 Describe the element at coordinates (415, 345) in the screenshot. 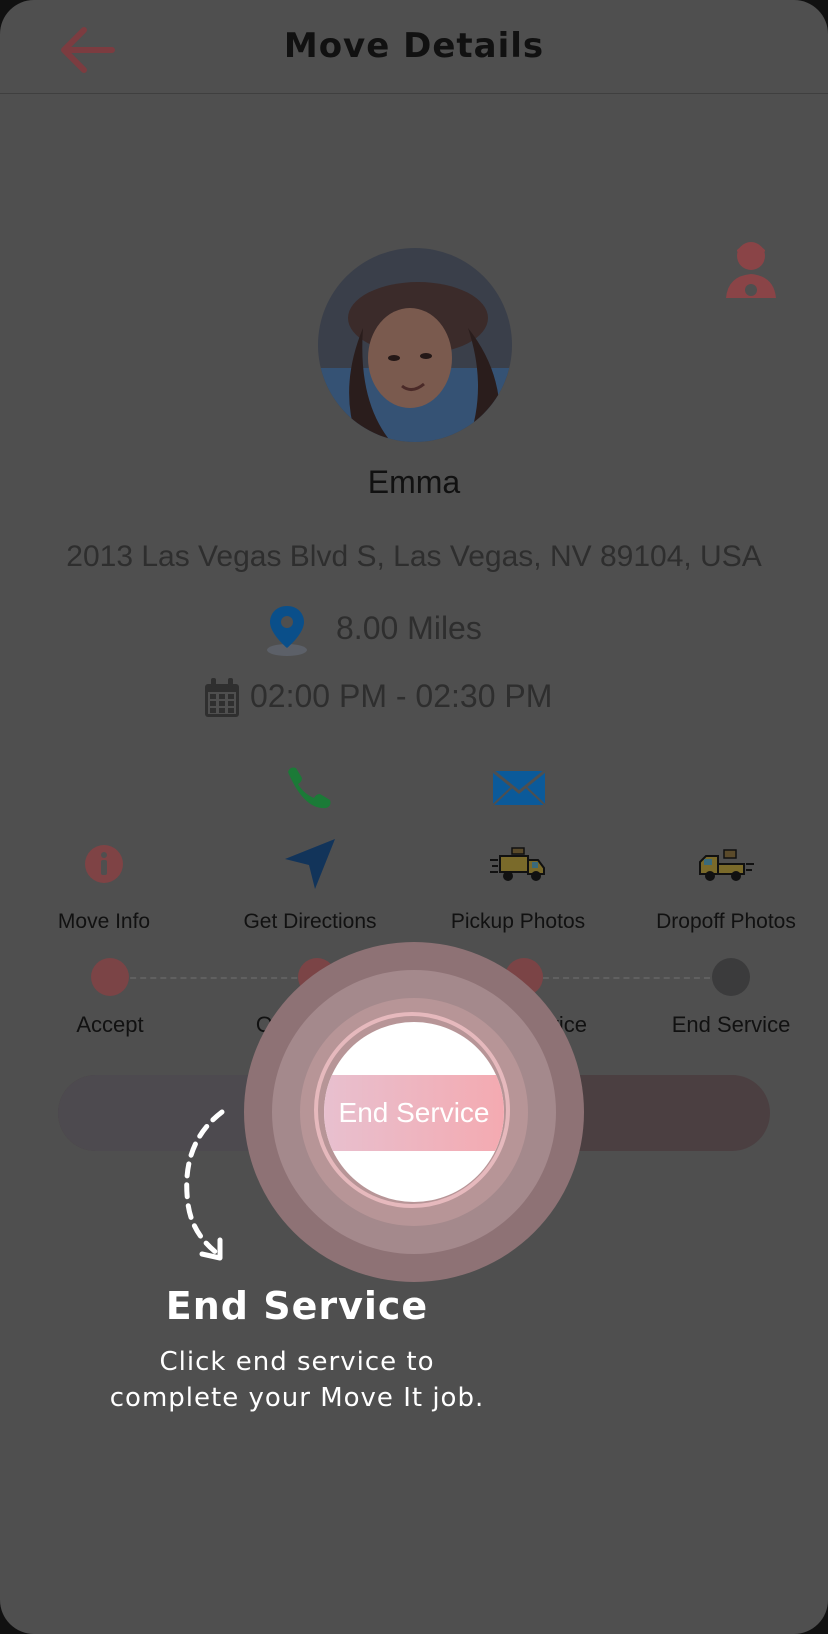

I see `customer-avatar` at that location.